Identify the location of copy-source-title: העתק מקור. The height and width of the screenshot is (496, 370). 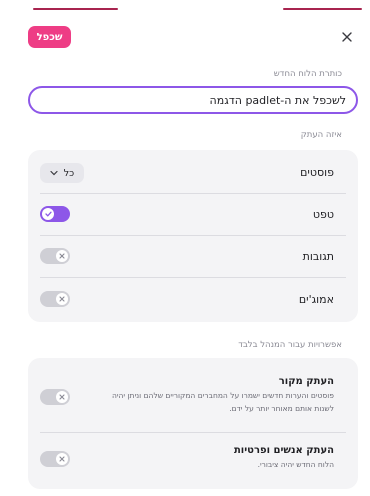
(306, 381).